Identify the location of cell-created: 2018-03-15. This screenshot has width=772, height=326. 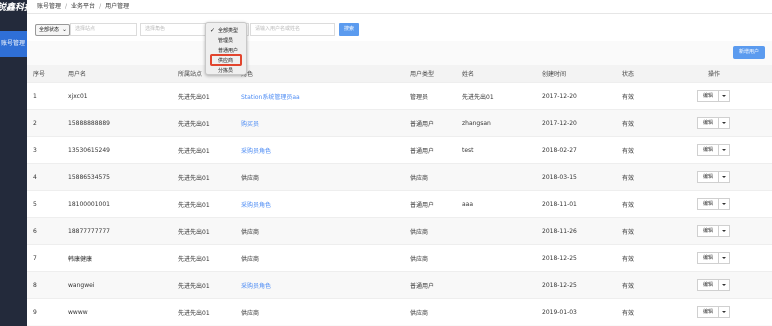
(559, 177).